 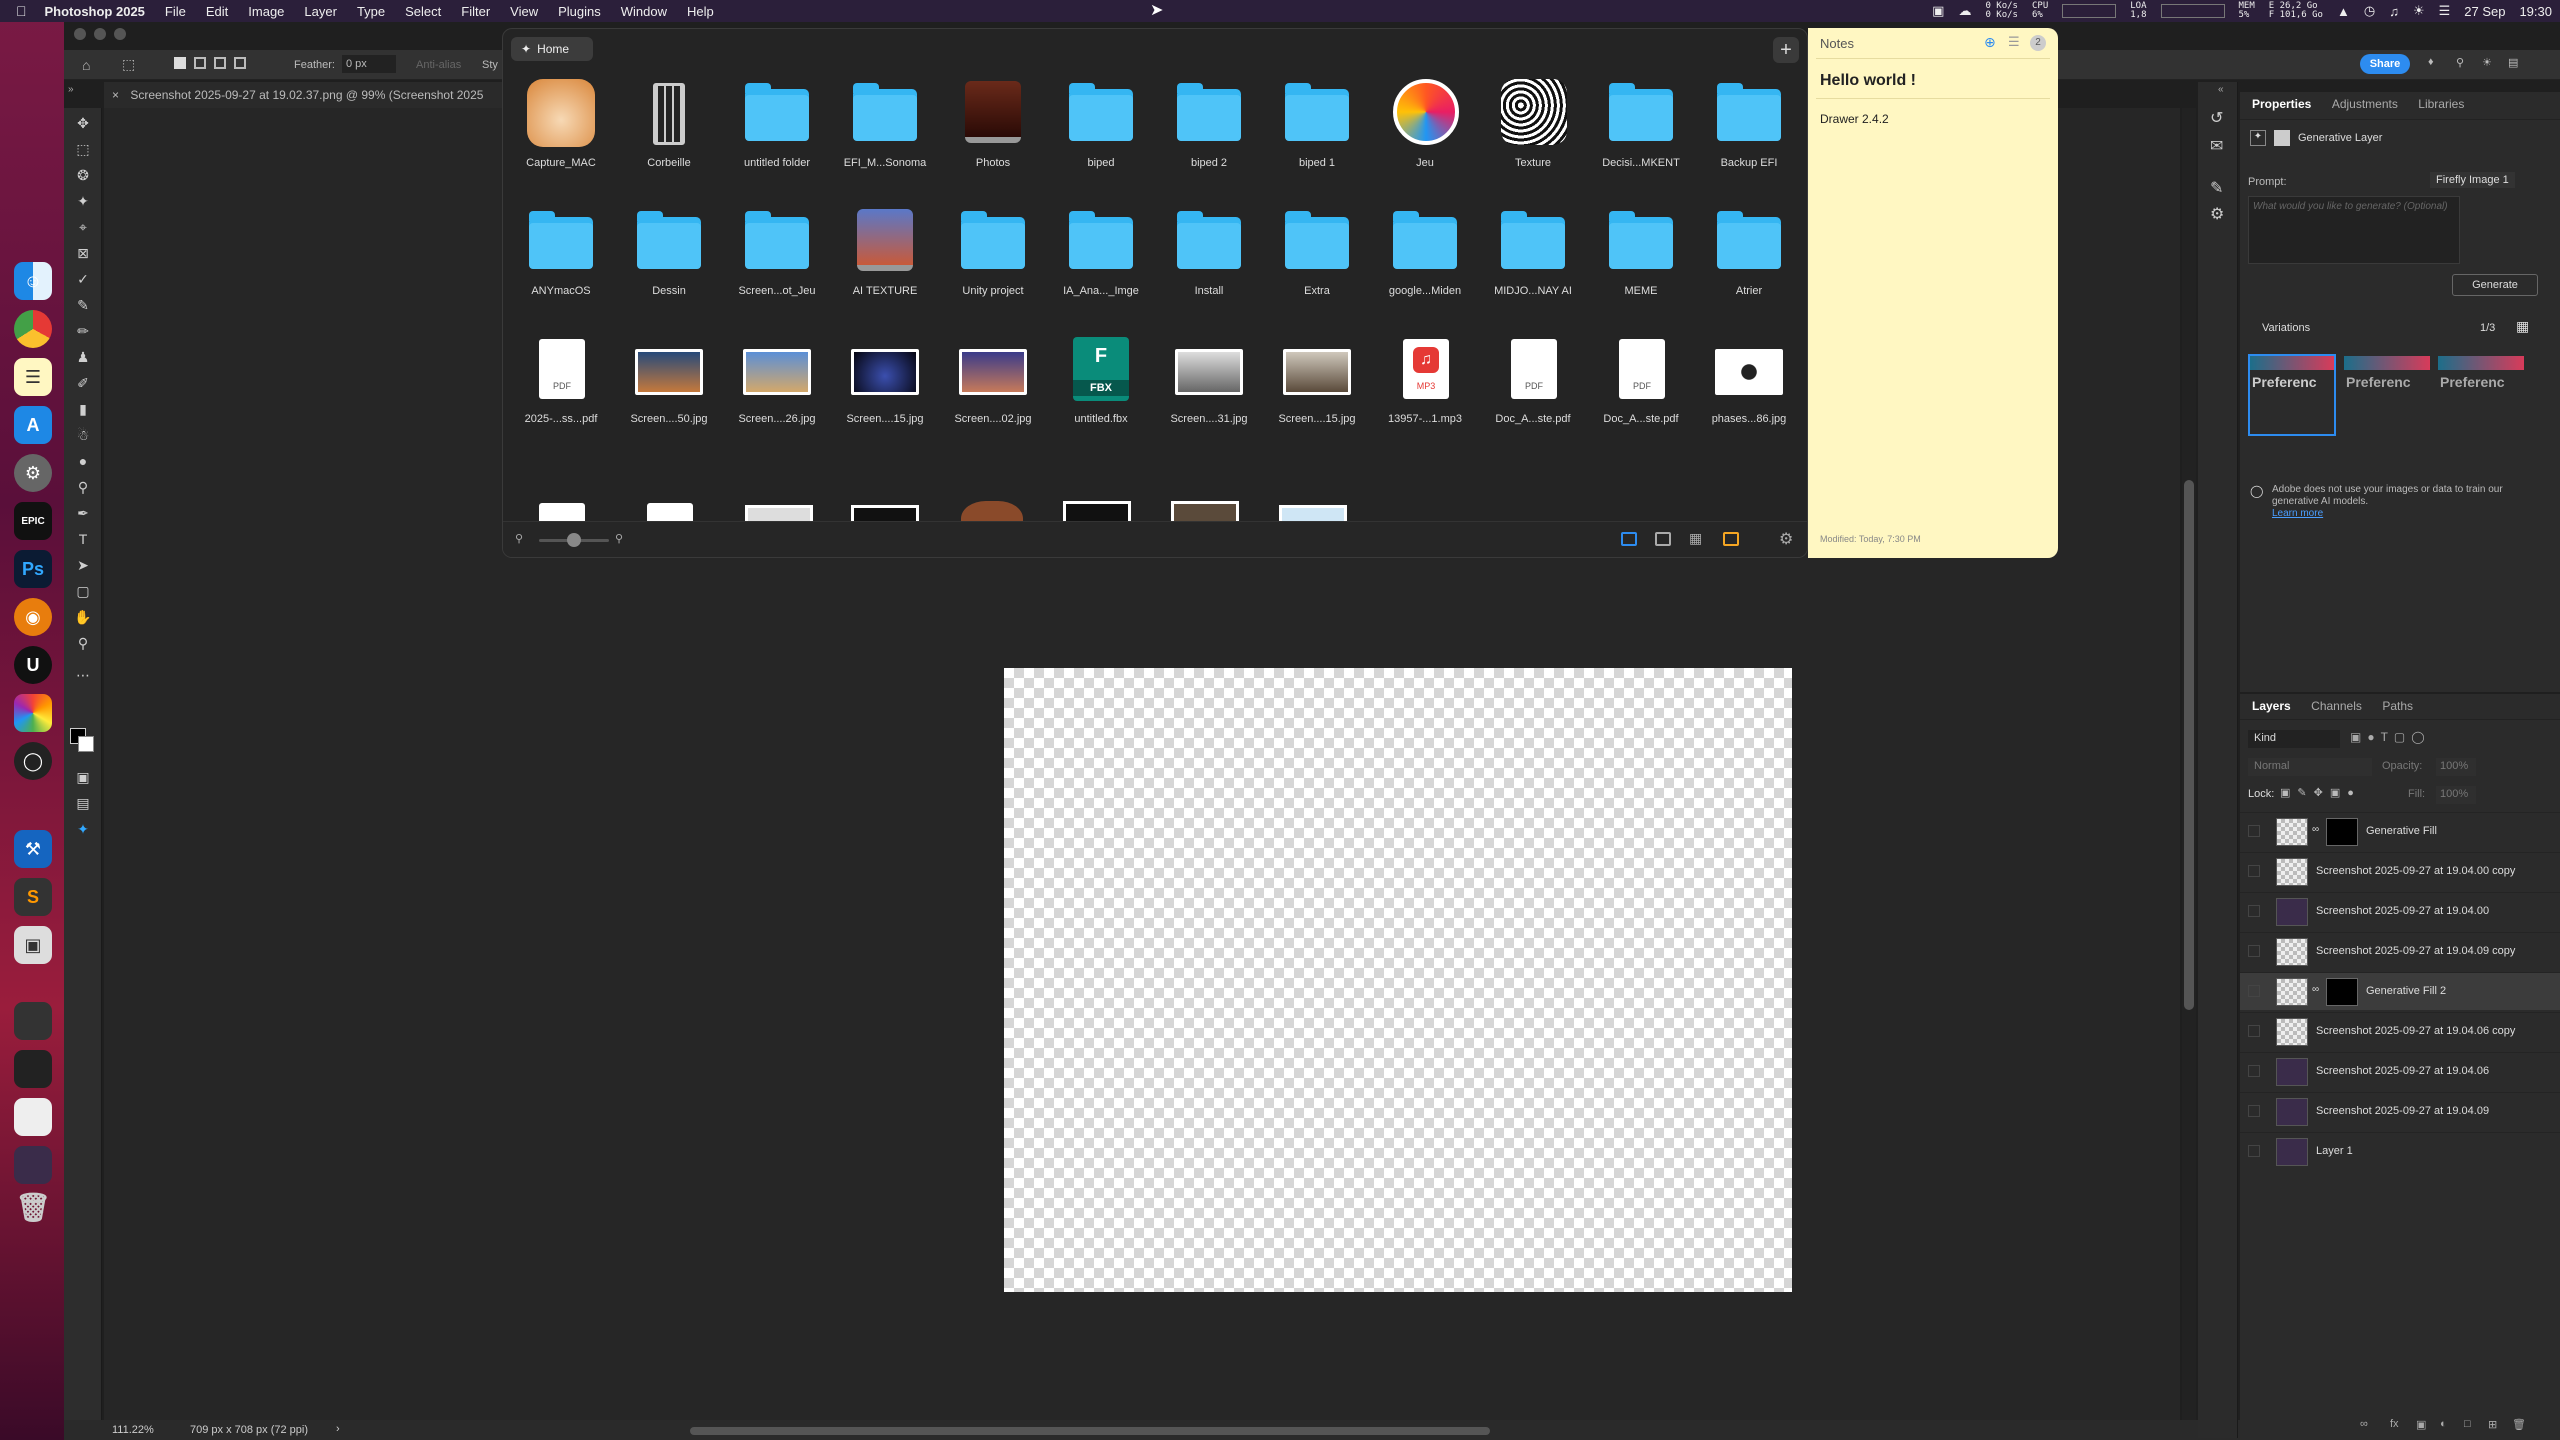 What do you see at coordinates (2310, 767) in the screenshot?
I see `blend-mode-dropdown: Normal` at bounding box center [2310, 767].